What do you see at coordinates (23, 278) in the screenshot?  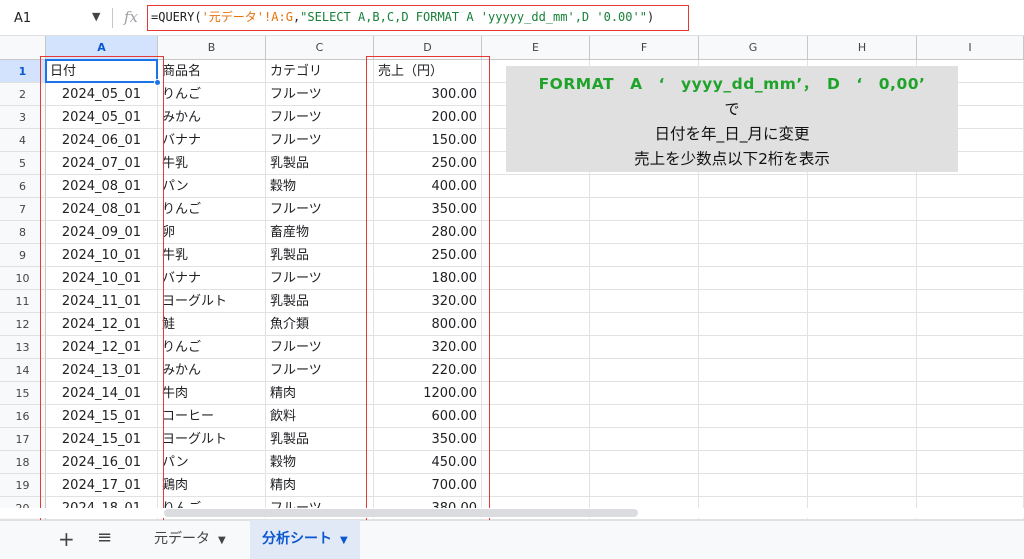 I see `row-header: 10` at bounding box center [23, 278].